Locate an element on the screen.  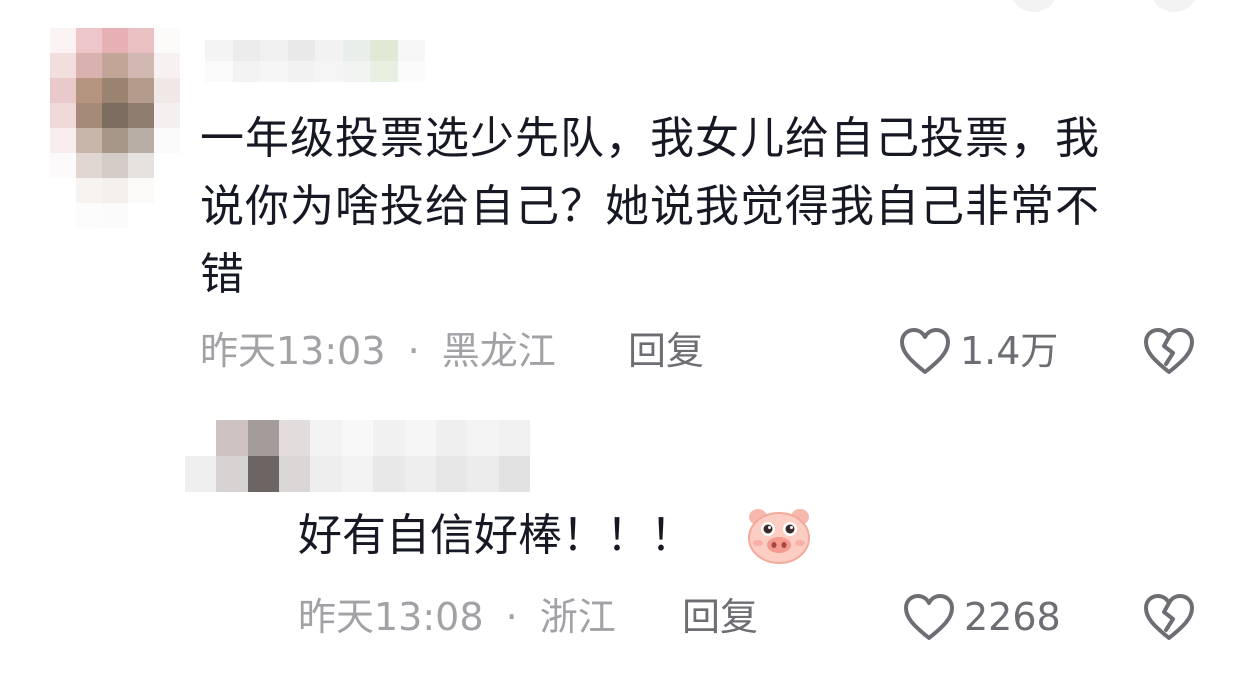
like-count: 1.4万 is located at coordinates (1009, 351).